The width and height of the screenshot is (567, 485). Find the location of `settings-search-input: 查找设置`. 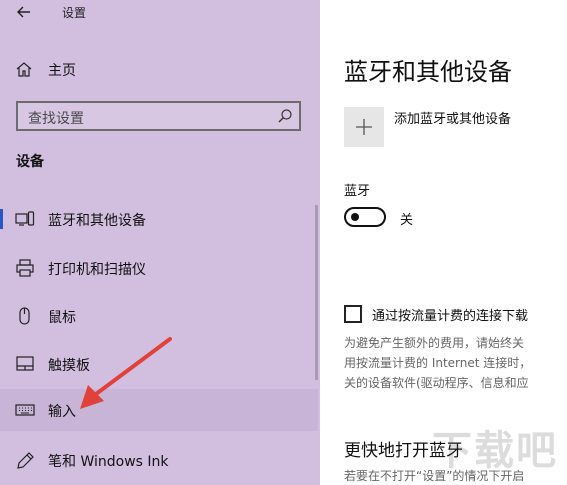

settings-search-input: 查找设置 is located at coordinates (158, 116).